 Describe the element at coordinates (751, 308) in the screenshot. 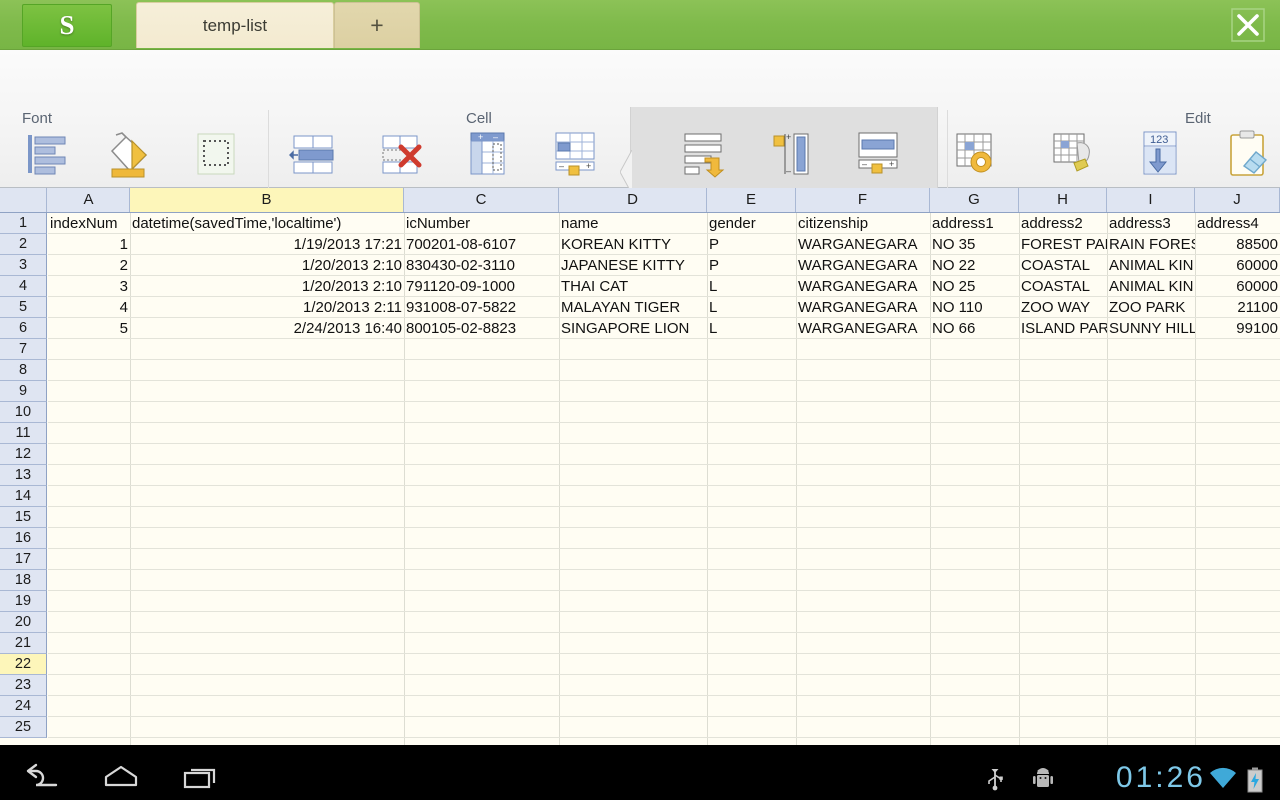

I see `cell-E5: L` at that location.